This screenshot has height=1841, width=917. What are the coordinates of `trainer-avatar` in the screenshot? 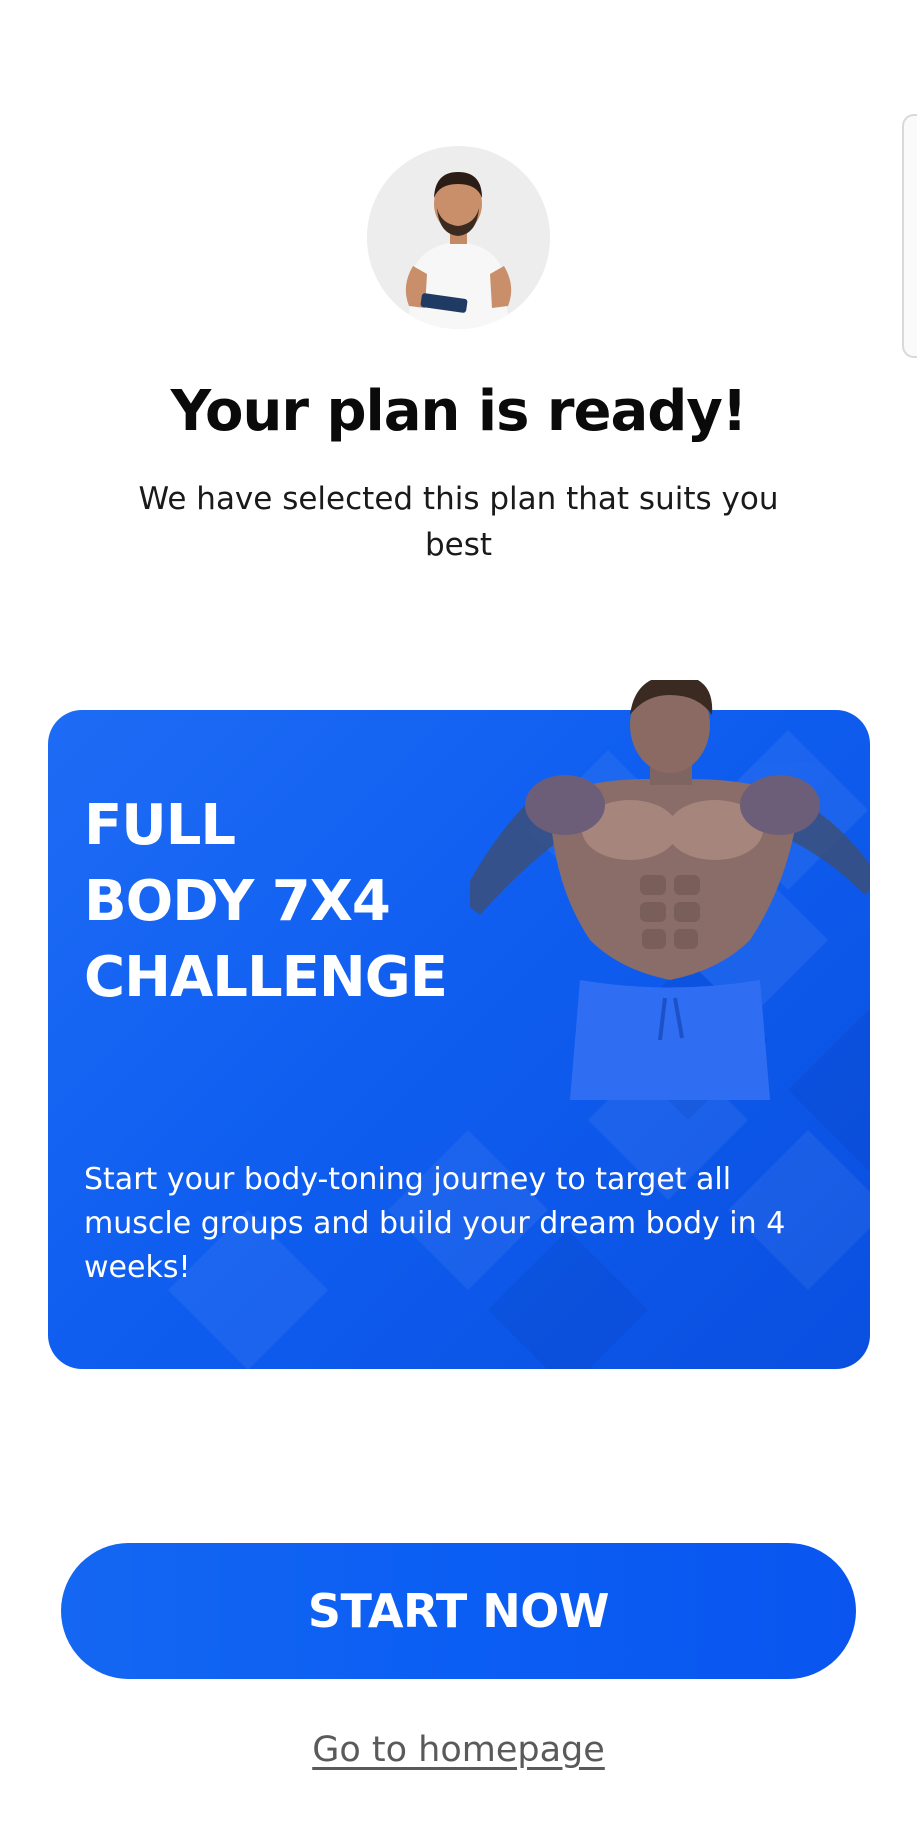 It's located at (458, 237).